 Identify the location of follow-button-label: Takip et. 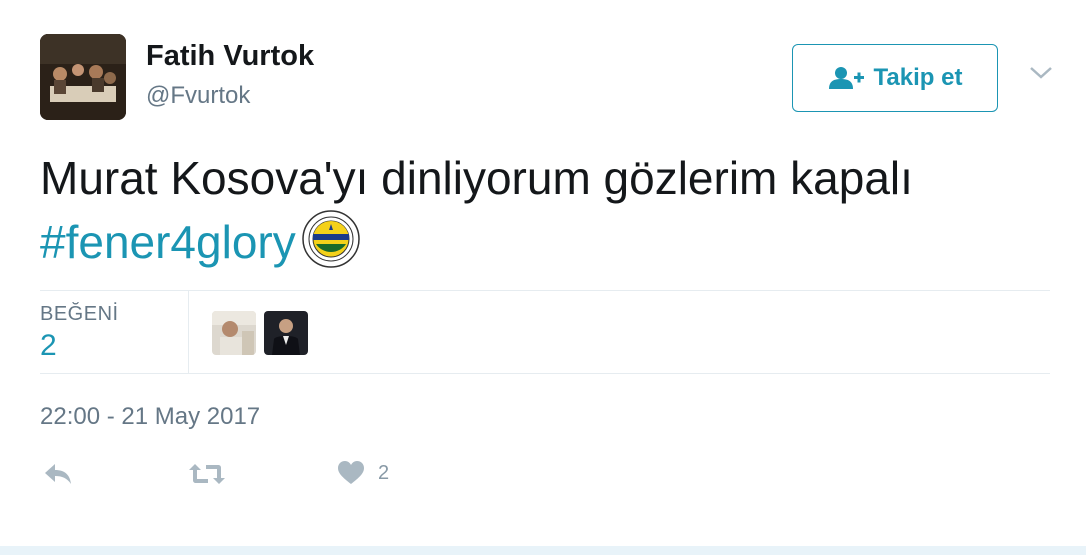
(918, 77).